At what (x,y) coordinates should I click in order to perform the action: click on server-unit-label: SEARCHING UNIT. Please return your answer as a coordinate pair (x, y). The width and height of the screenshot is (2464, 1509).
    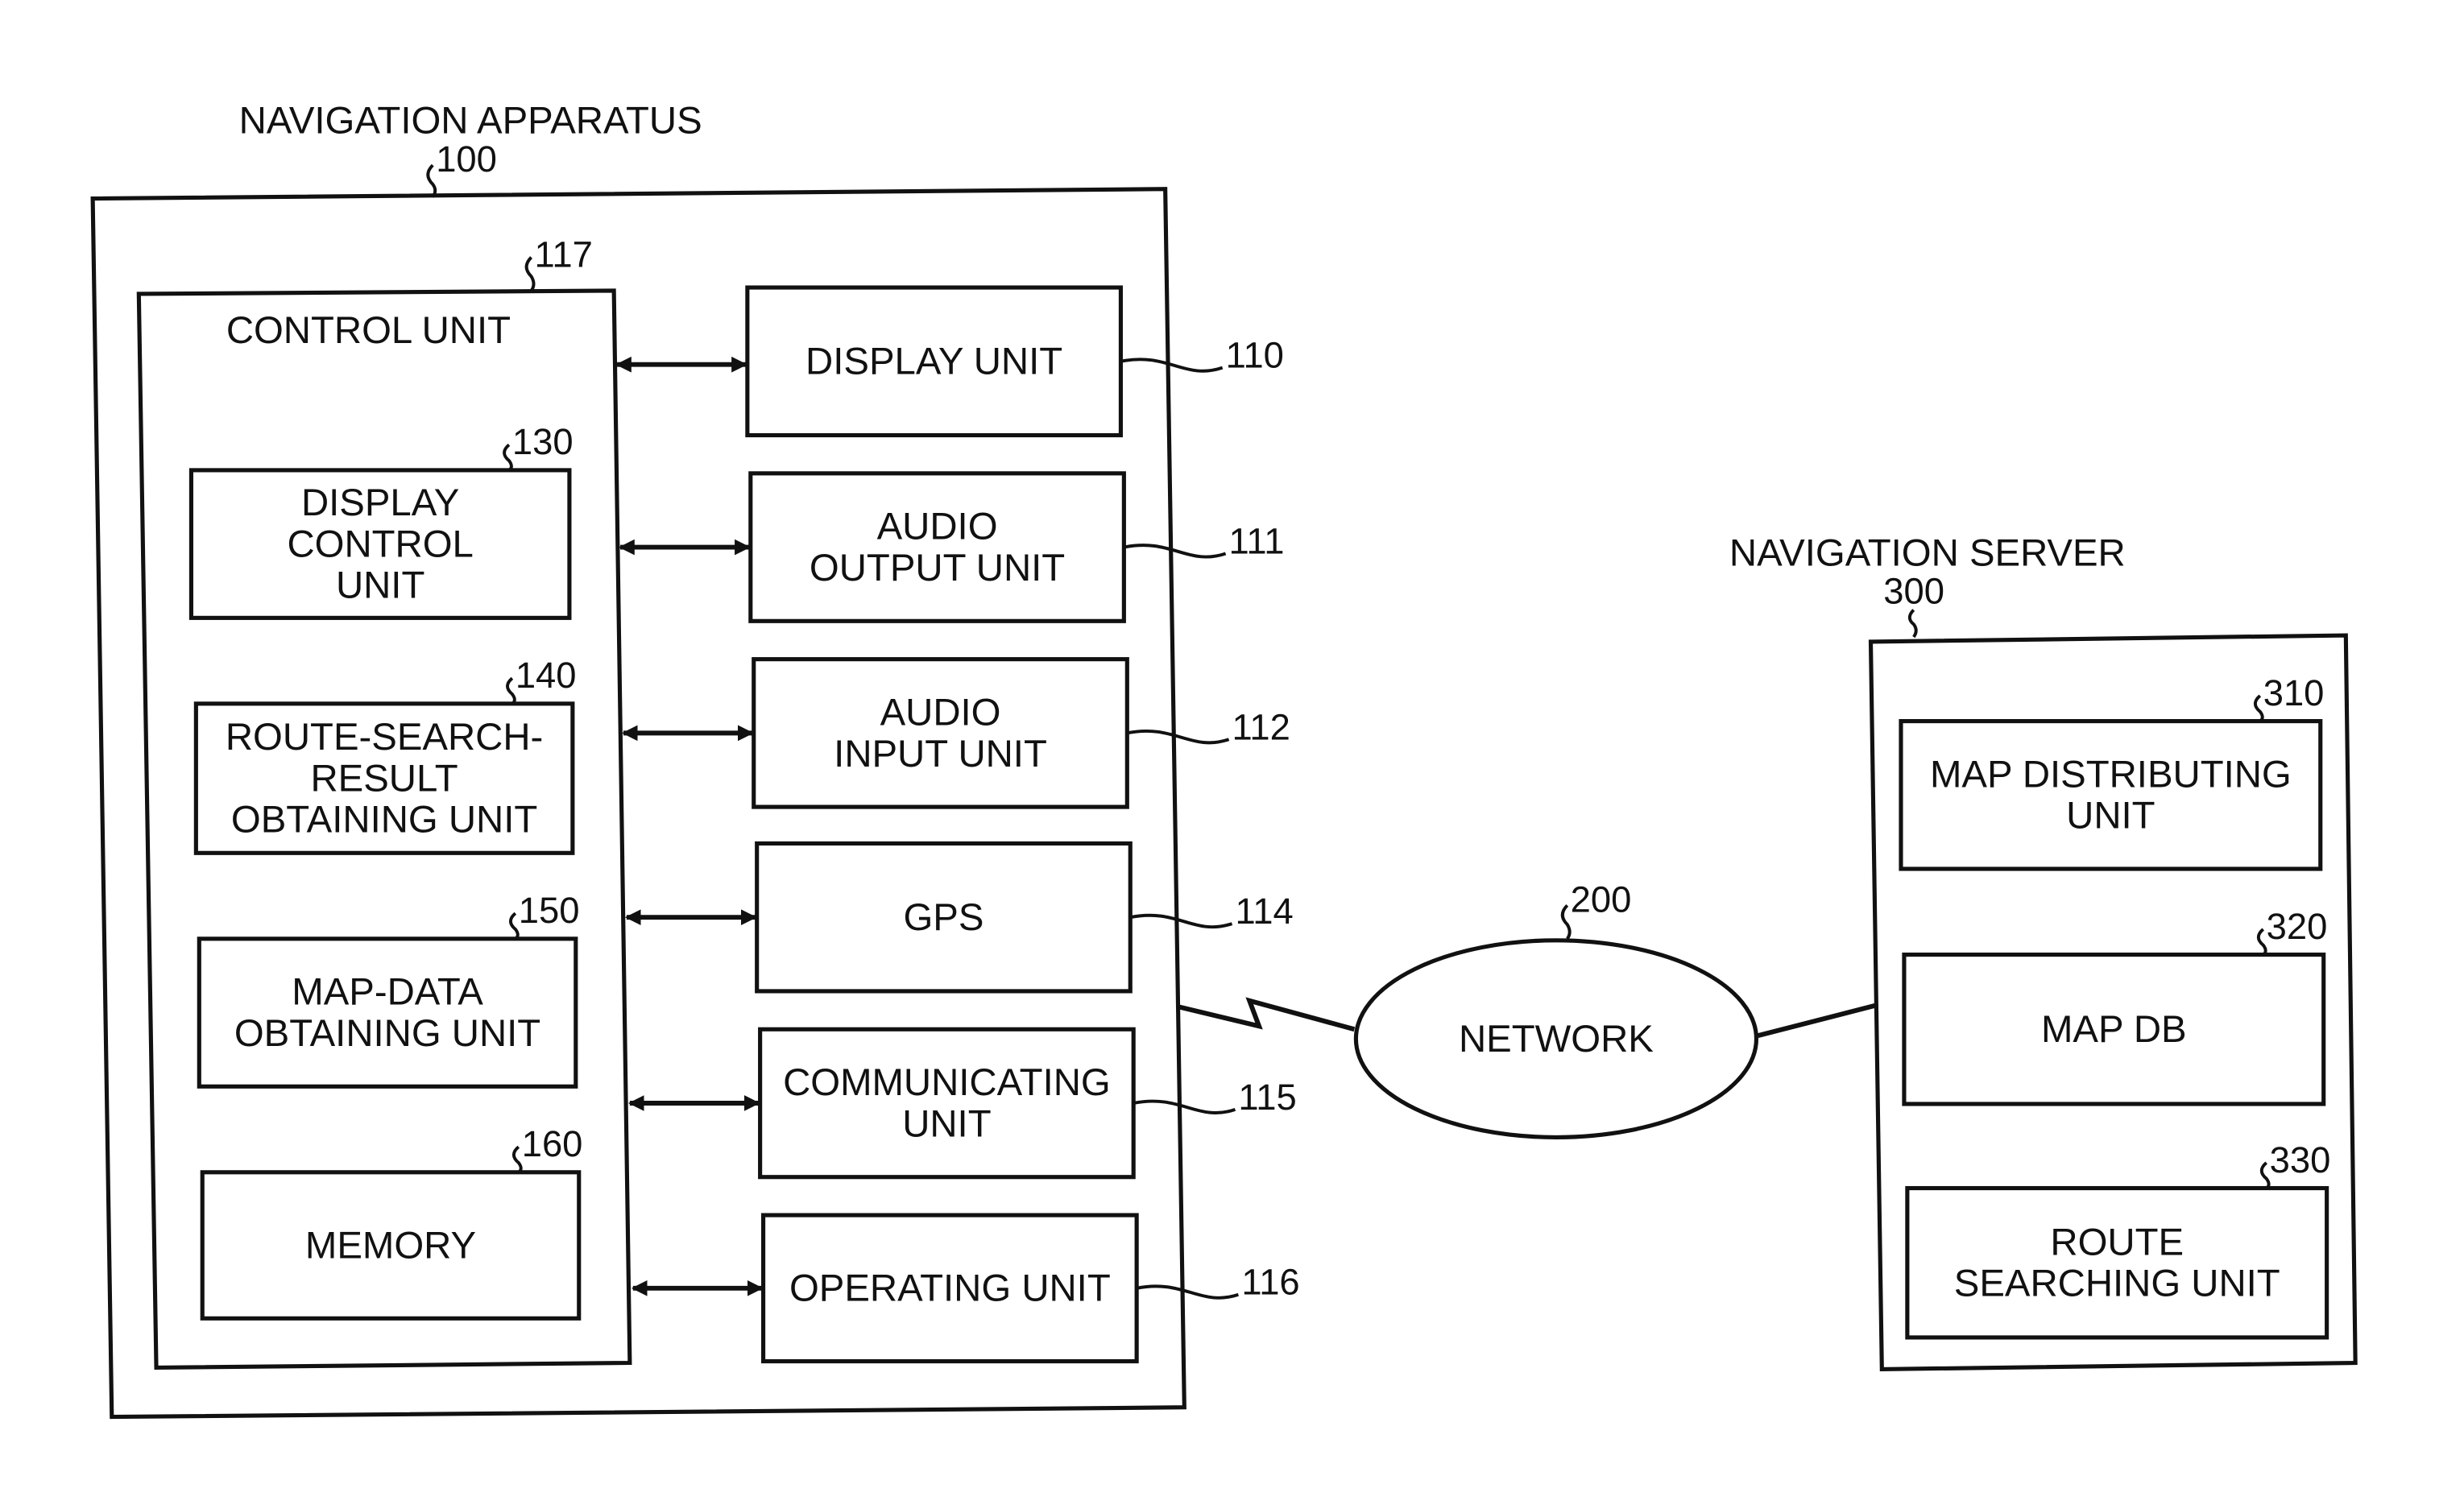
    Looking at the image, I should click on (2117, 1284).